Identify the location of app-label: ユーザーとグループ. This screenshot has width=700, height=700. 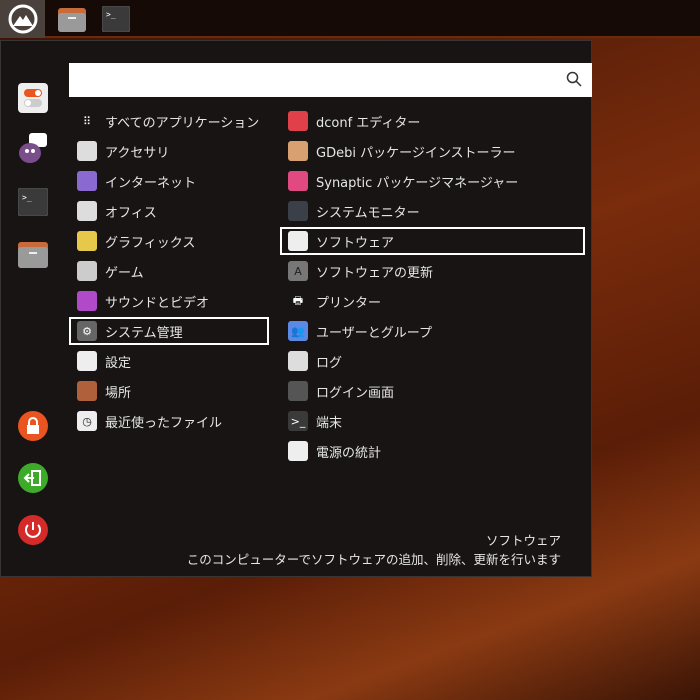
(374, 333).